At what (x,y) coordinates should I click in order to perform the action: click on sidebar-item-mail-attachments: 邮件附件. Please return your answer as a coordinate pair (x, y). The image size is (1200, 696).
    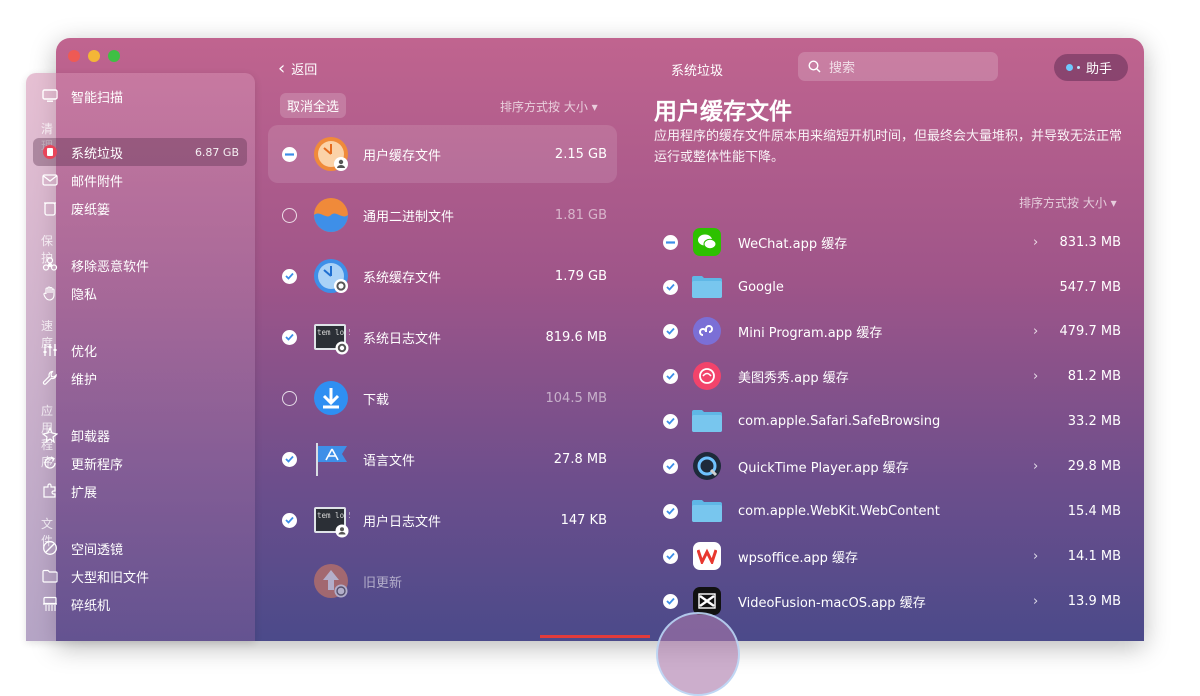
    Looking at the image, I should click on (139, 180).